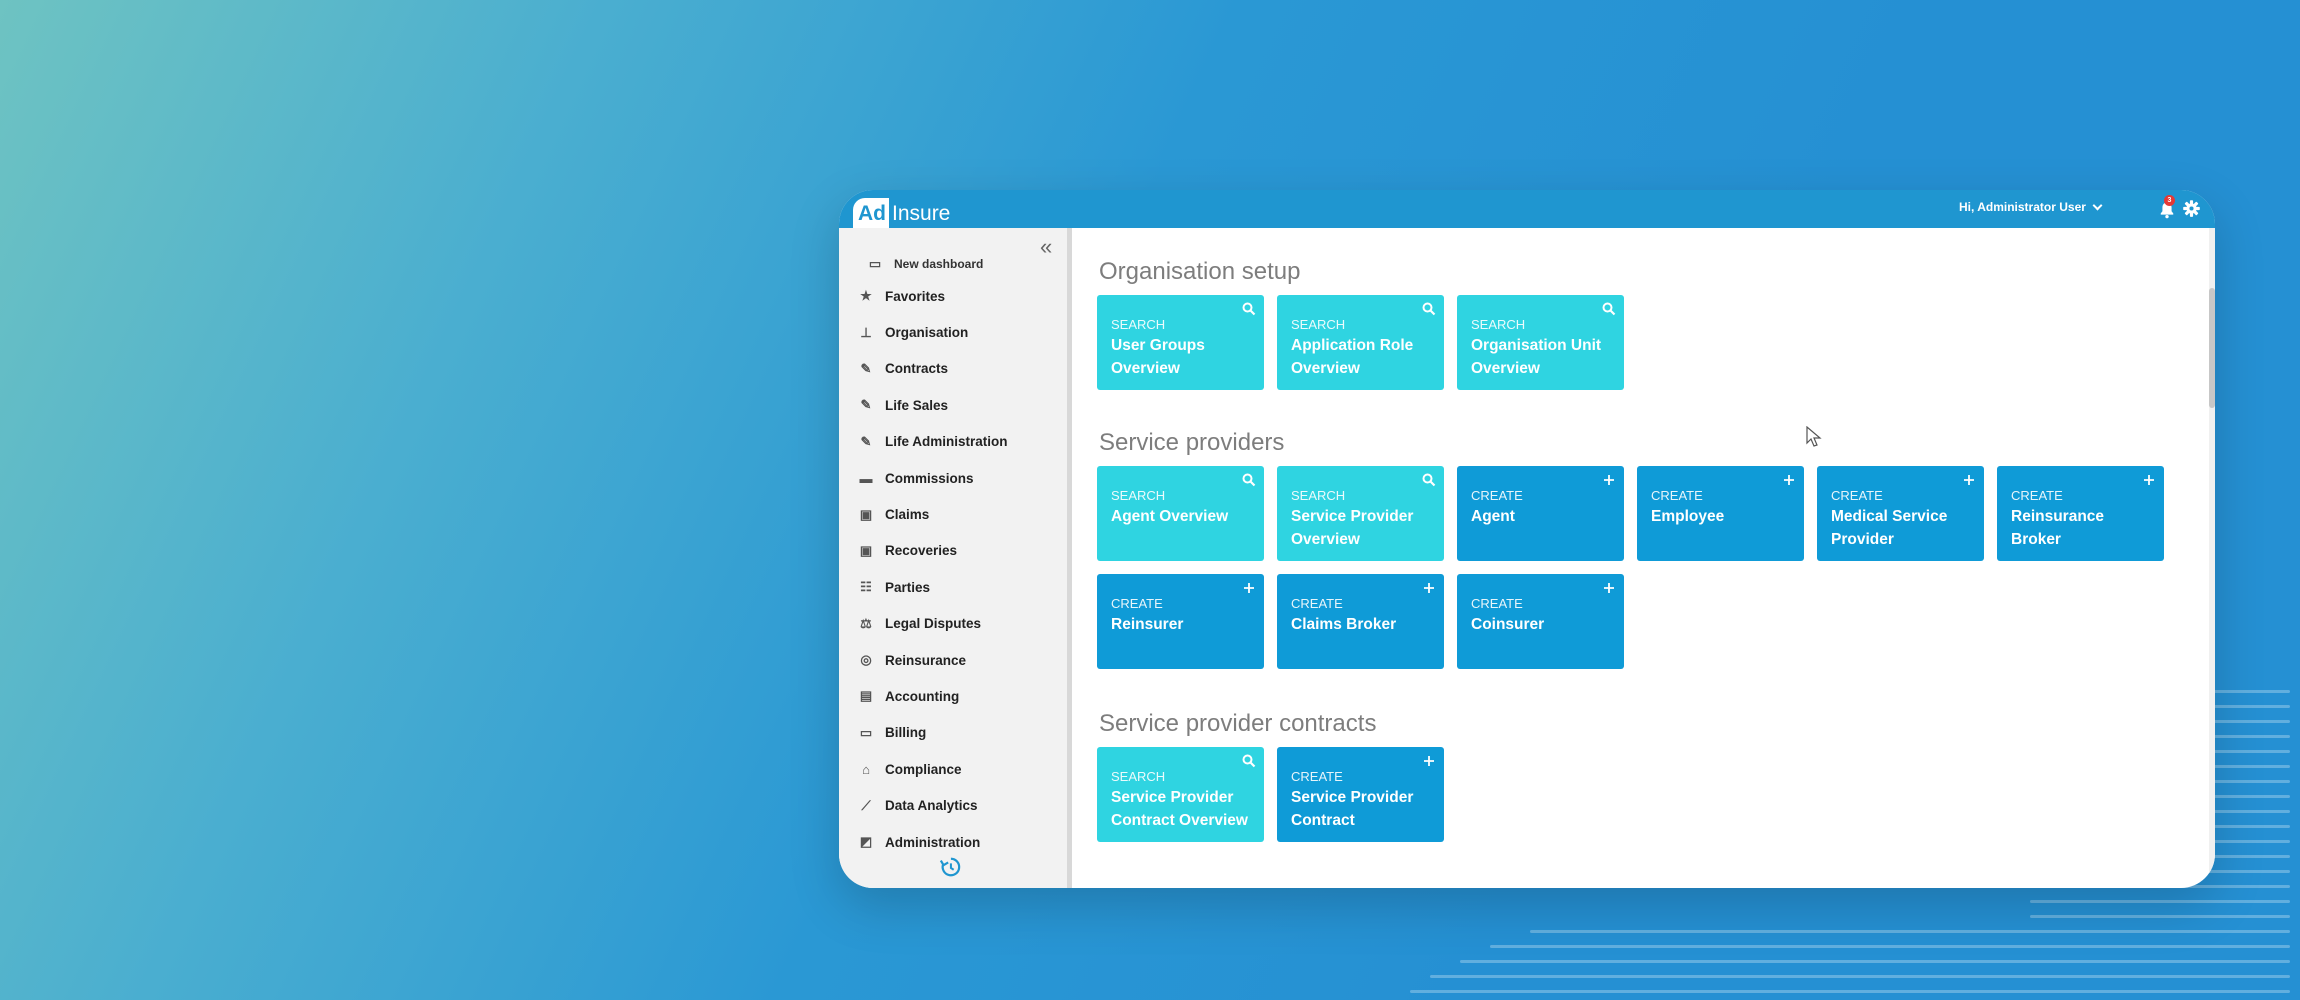  What do you see at coordinates (2212, 348) in the screenshot?
I see `scrollbar-thumb` at bounding box center [2212, 348].